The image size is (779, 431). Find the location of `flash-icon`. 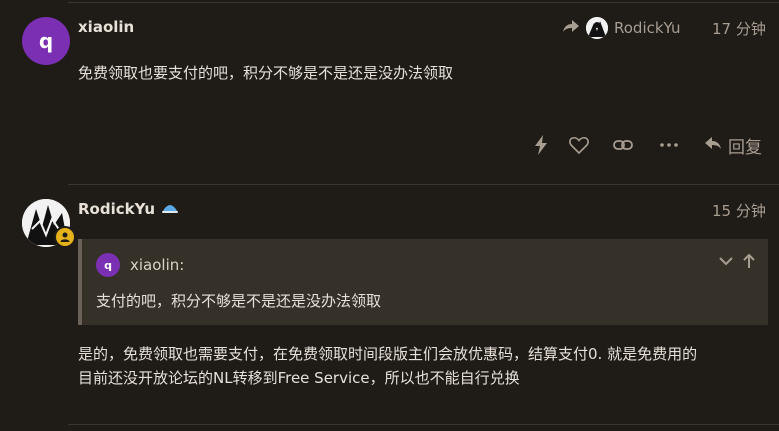

flash-icon is located at coordinates (541, 145).